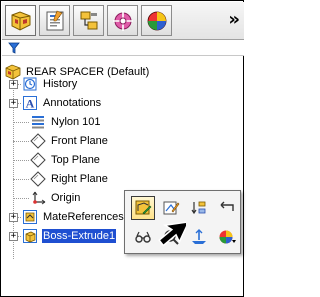  I want to click on edit-feature-icon, so click(143, 207).